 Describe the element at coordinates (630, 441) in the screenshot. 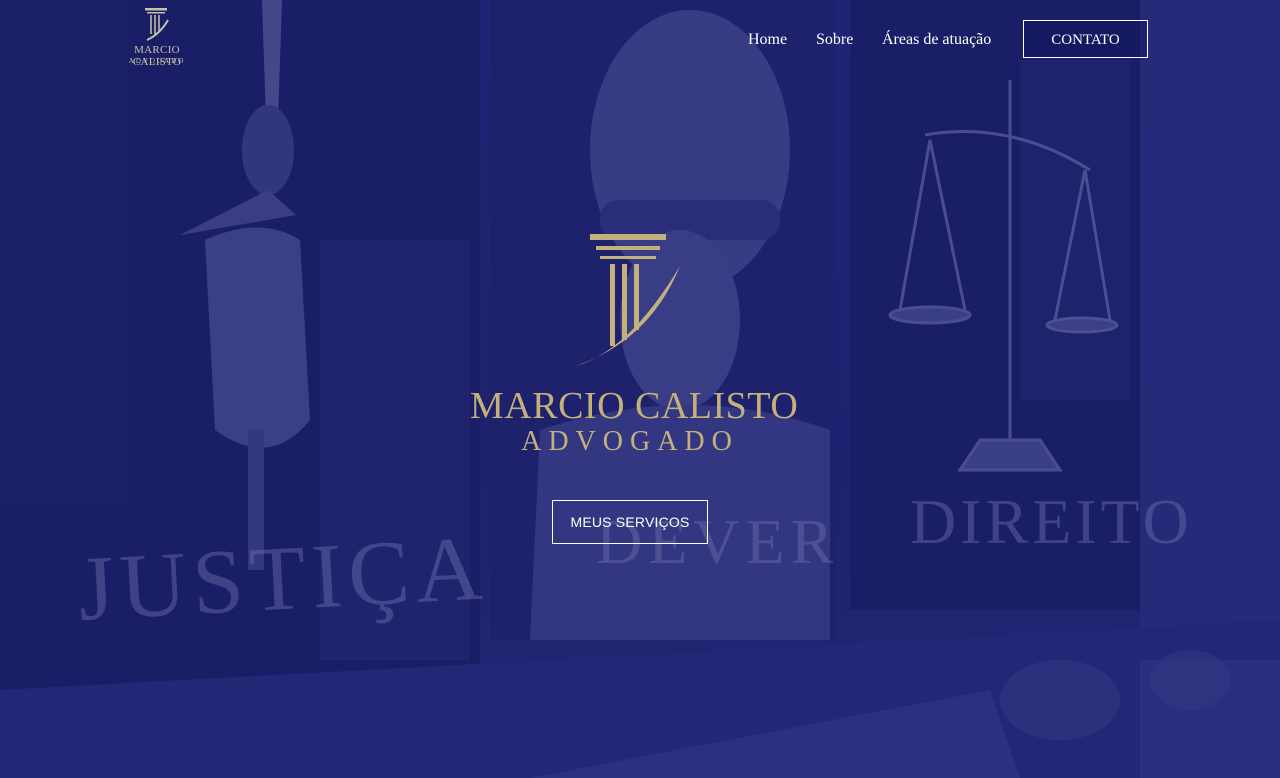

I see `hero-subtitle: ADVOGADO` at that location.